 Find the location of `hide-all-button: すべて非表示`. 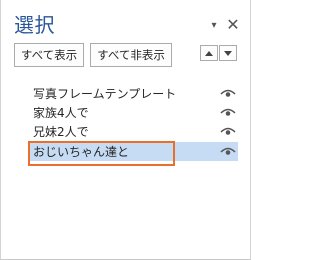

hide-all-button: すべて非表示 is located at coordinates (131, 55).